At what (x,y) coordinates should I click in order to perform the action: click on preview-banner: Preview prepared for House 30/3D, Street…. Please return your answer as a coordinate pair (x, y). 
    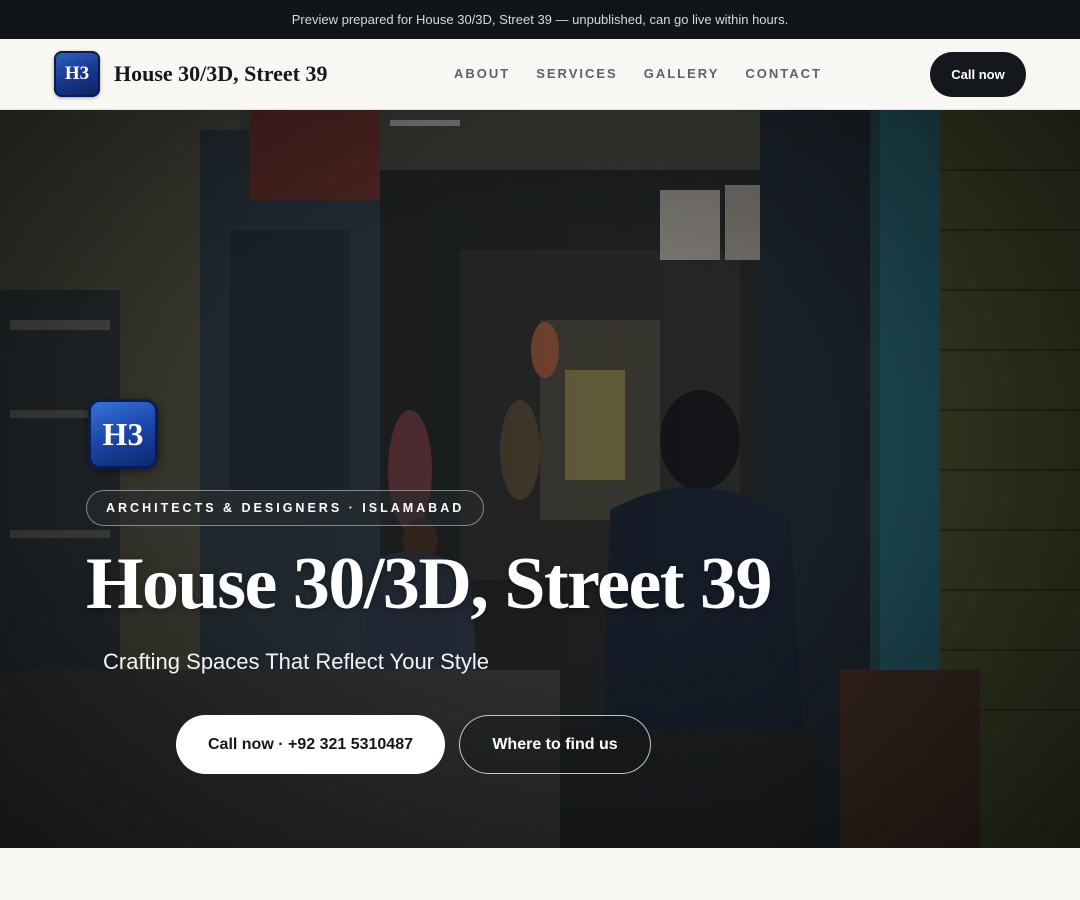
    Looking at the image, I should click on (540, 19).